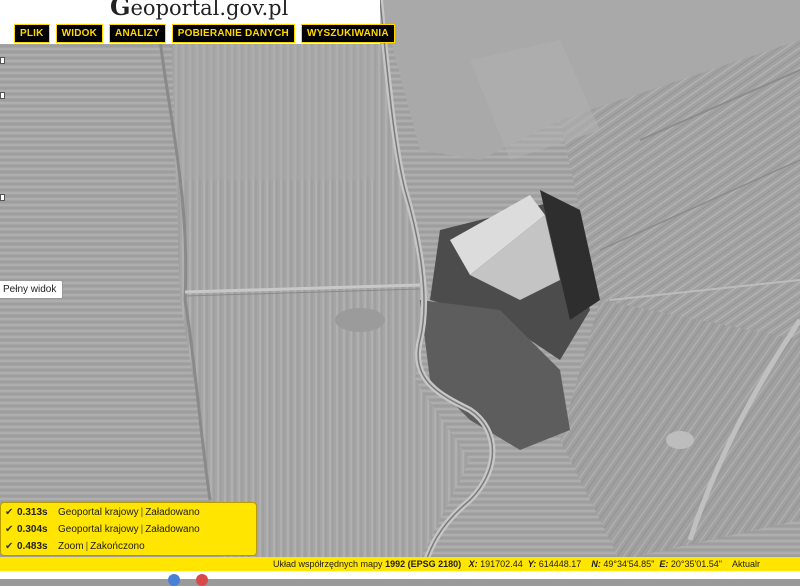  I want to click on log-row: ✔ 0.313s Geoportal krajowy | Załadowano, so click(128, 512).